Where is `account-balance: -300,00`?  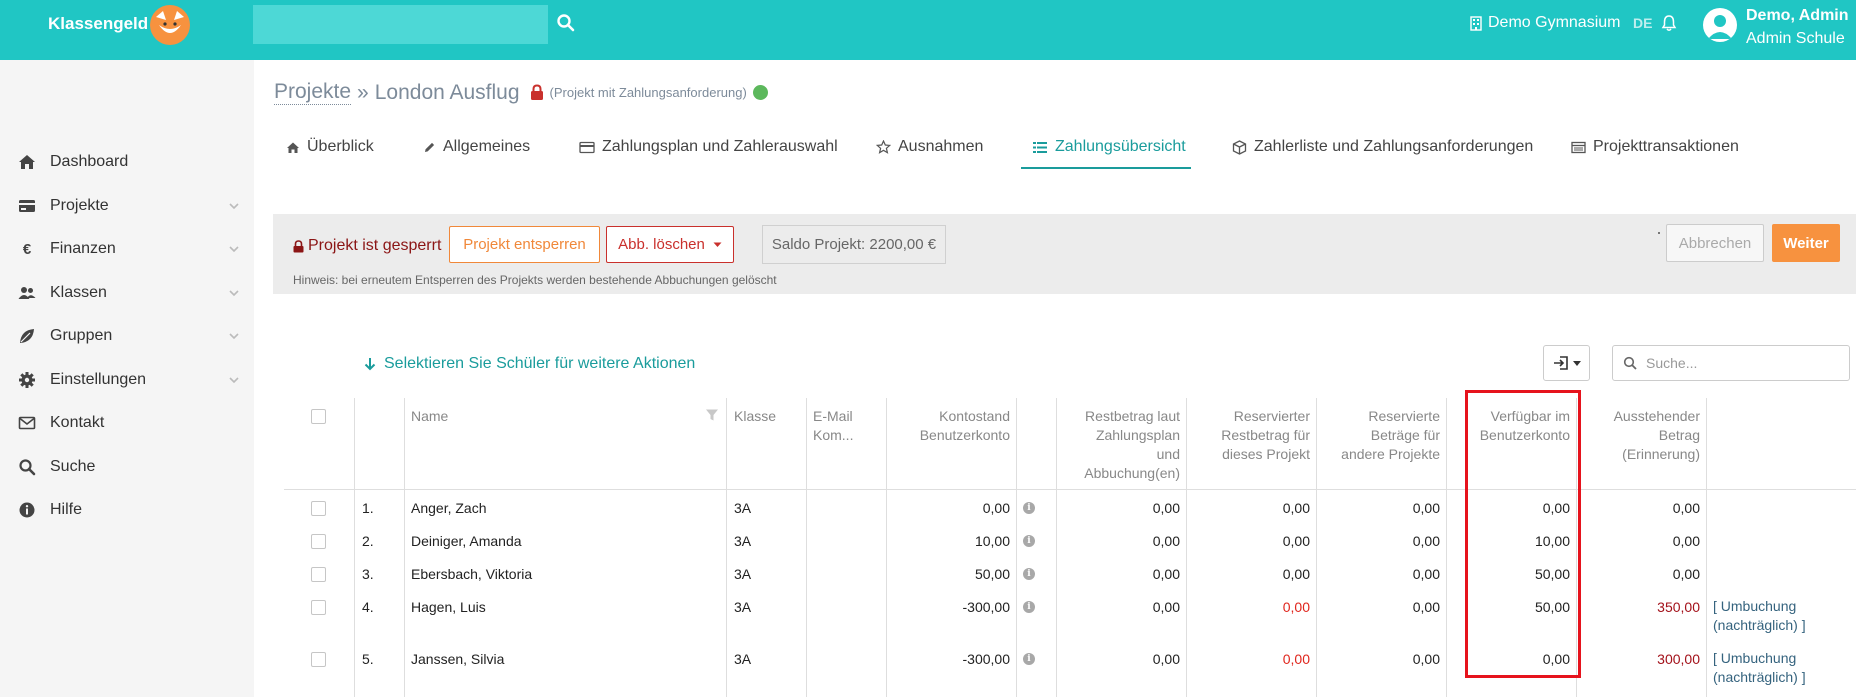 account-balance: -300,00 is located at coordinates (986, 659).